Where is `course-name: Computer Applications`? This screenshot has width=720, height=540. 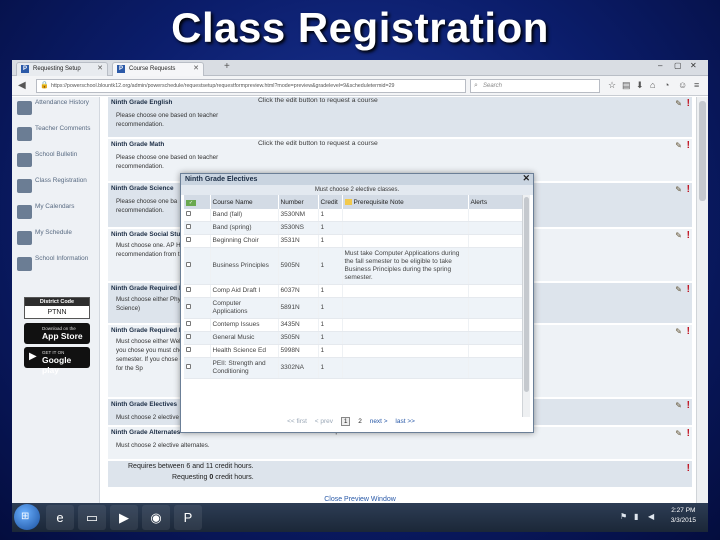 course-name: Computer Applications is located at coordinates (244, 308).